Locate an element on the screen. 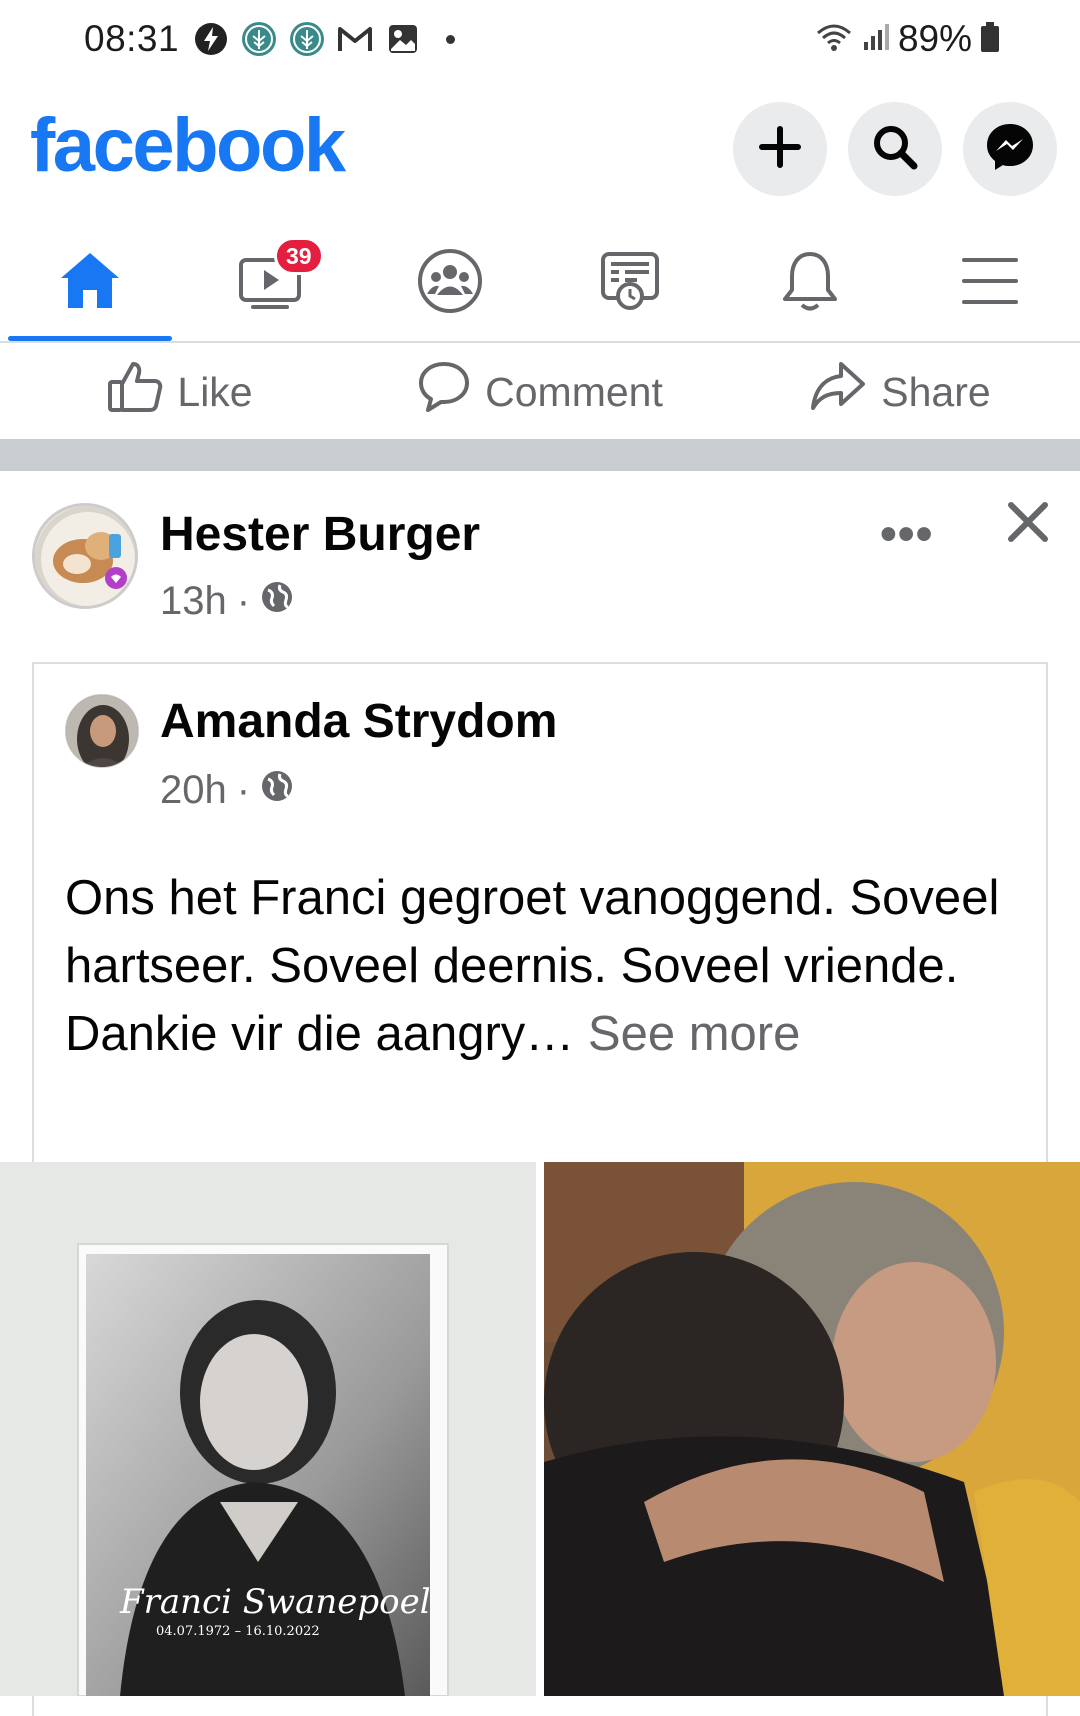 Image resolution: width=1080 pixels, height=1716 pixels. comment-button: Comment is located at coordinates (540, 392).